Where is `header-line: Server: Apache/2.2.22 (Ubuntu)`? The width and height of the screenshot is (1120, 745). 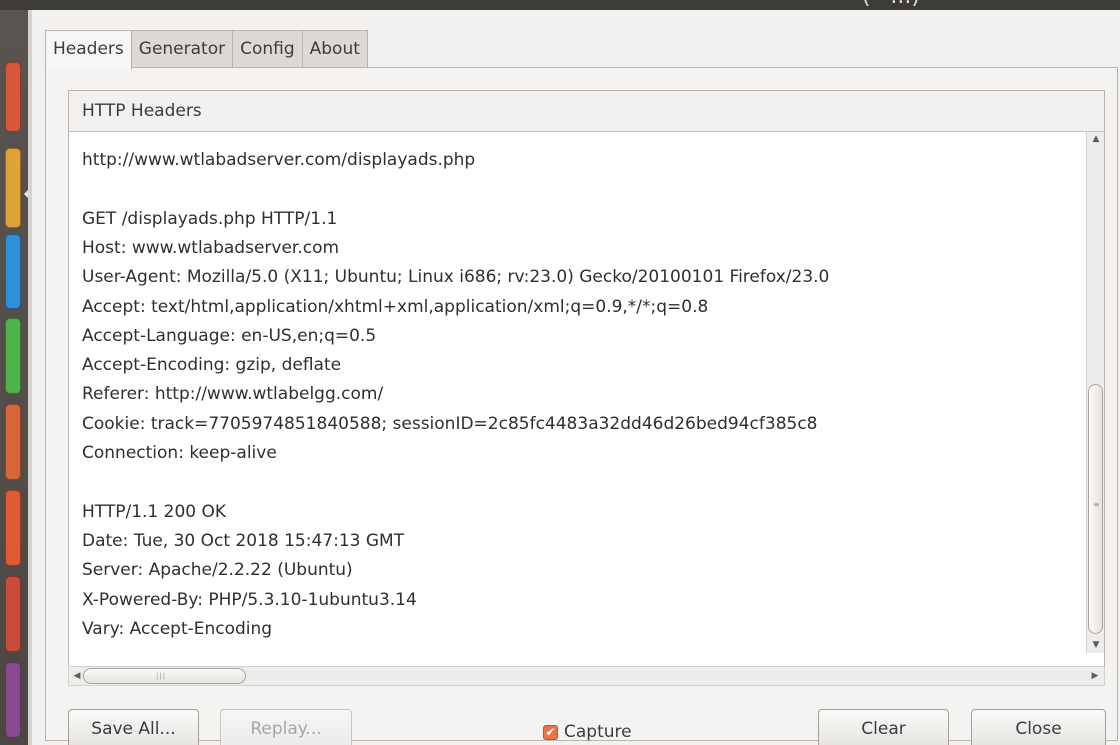
header-line: Server: Apache/2.2.22 (Ubuntu) is located at coordinates (217, 570).